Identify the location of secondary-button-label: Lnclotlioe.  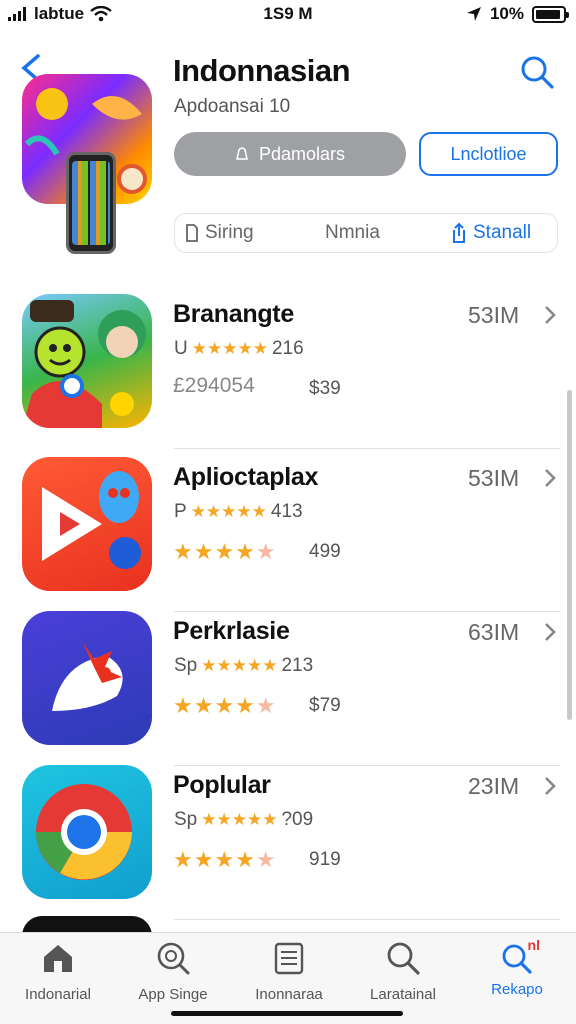
(488, 153).